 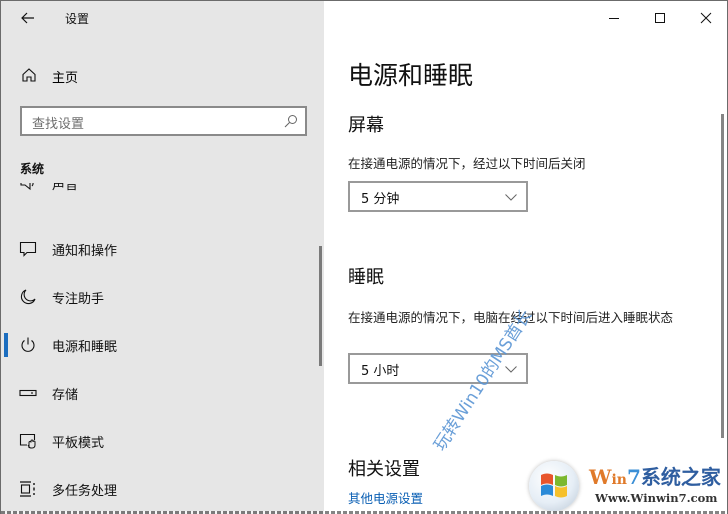 What do you see at coordinates (27, 489) in the screenshot?
I see `multitasking-icon` at bounding box center [27, 489].